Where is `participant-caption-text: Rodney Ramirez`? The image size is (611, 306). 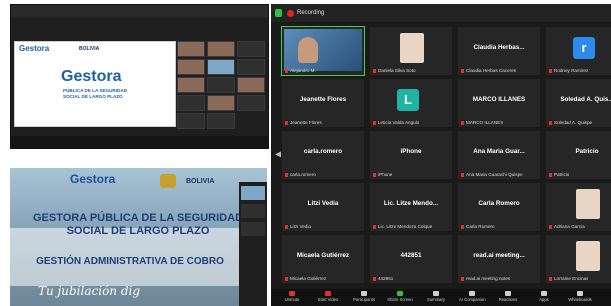
participant-caption-text: Rodney Ramirez is located at coordinates (571, 70).